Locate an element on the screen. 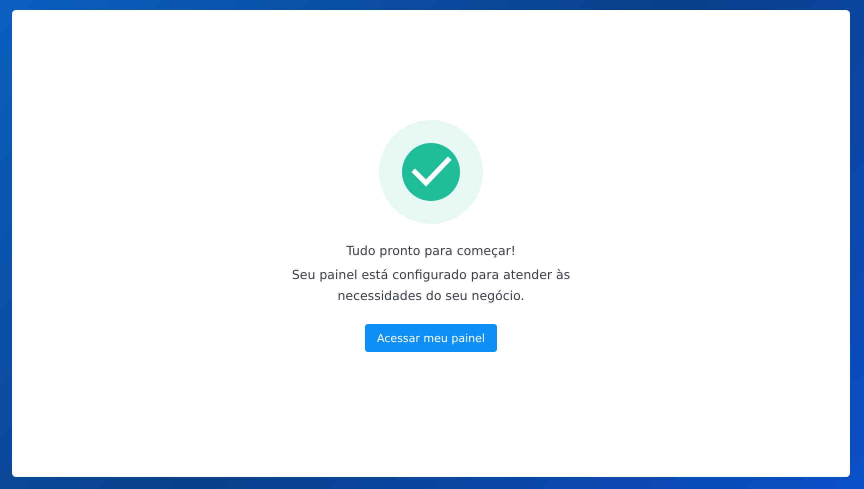 Image resolution: width=864 pixels, height=489 pixels. checkmark-icon is located at coordinates (431, 172).